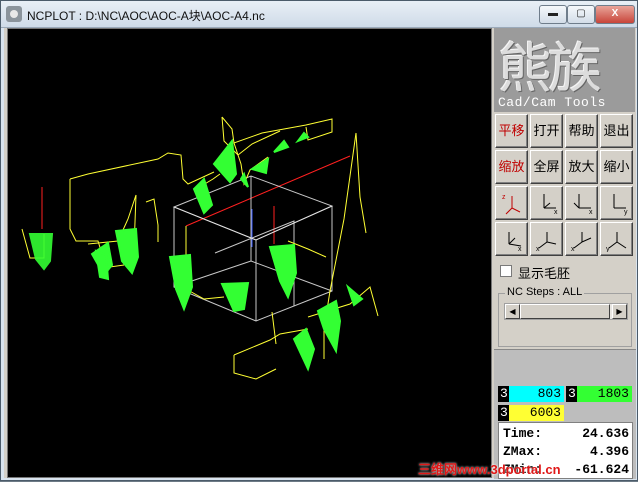 Image resolution: width=638 pixels, height=482 pixels. Describe the element at coordinates (504, 197) in the screenshot. I see `svg-text: z` at that location.